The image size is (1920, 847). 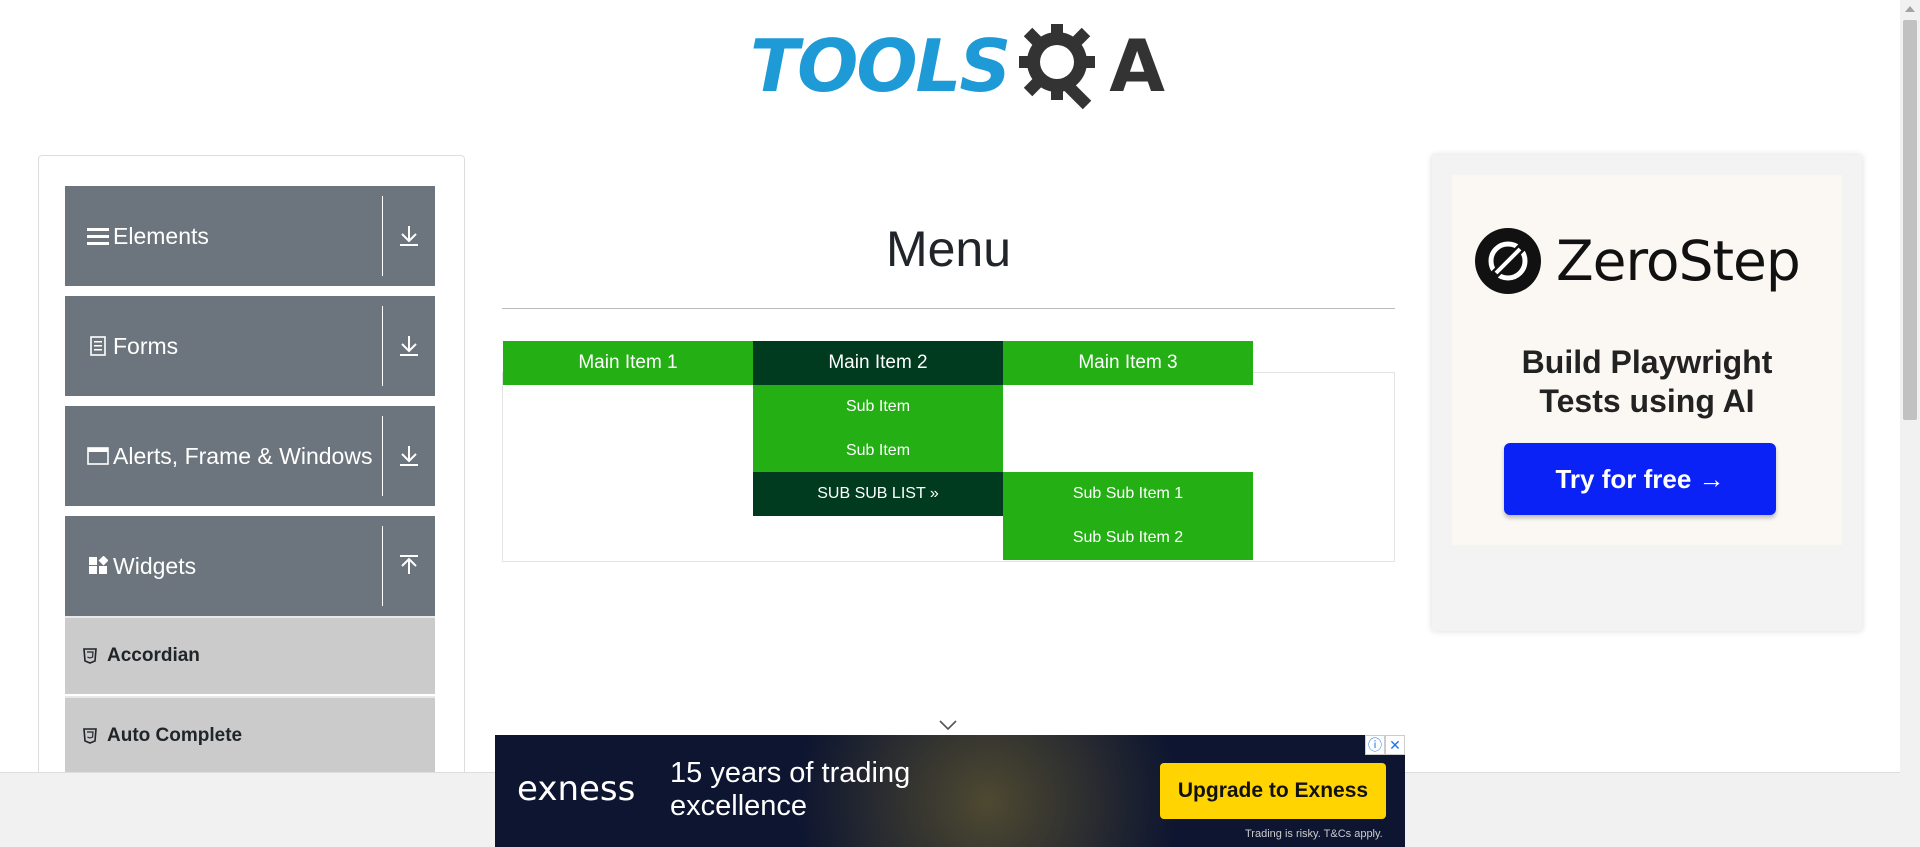 I want to click on logo-text: TOOLS, so click(x=880, y=66).